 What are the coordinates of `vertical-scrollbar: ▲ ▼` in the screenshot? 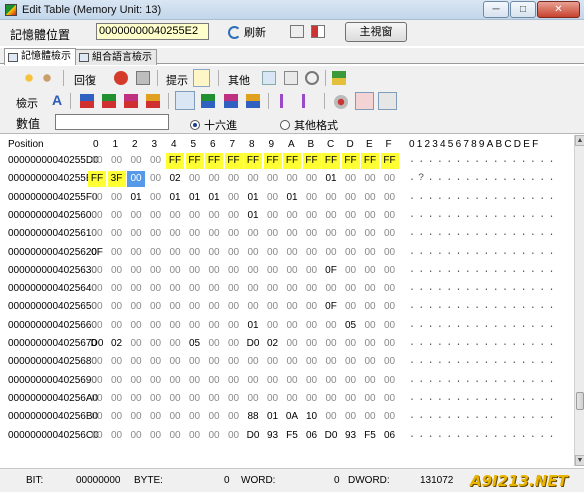 It's located at (579, 300).